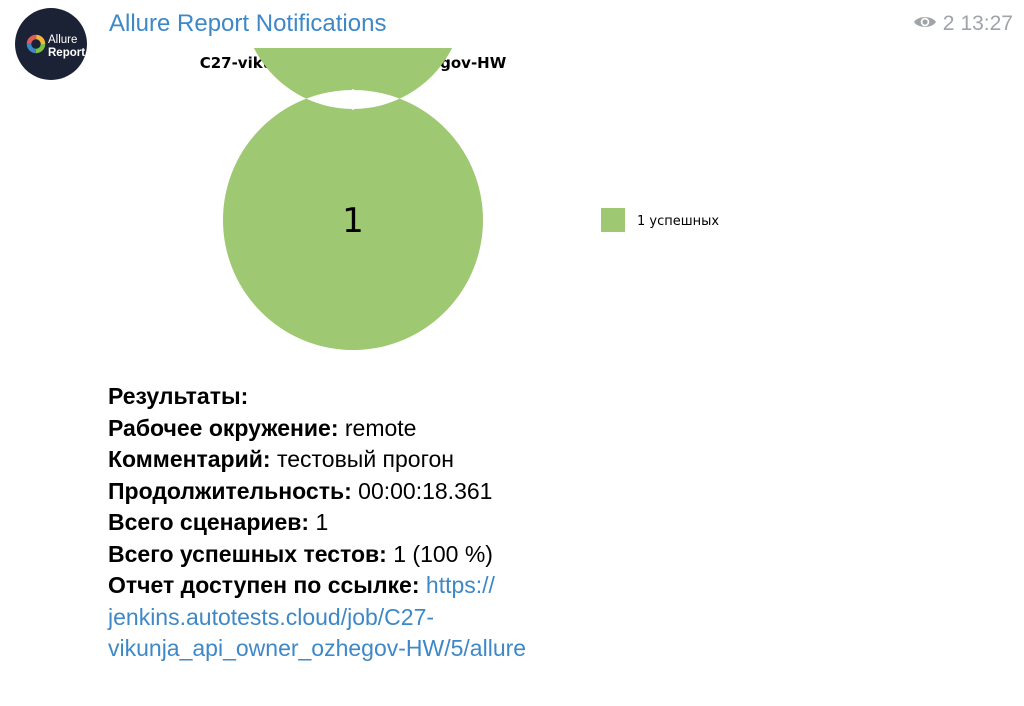 This screenshot has width=1024, height=706. Describe the element at coordinates (380, 427) in the screenshot. I see `env-value: remote` at that location.